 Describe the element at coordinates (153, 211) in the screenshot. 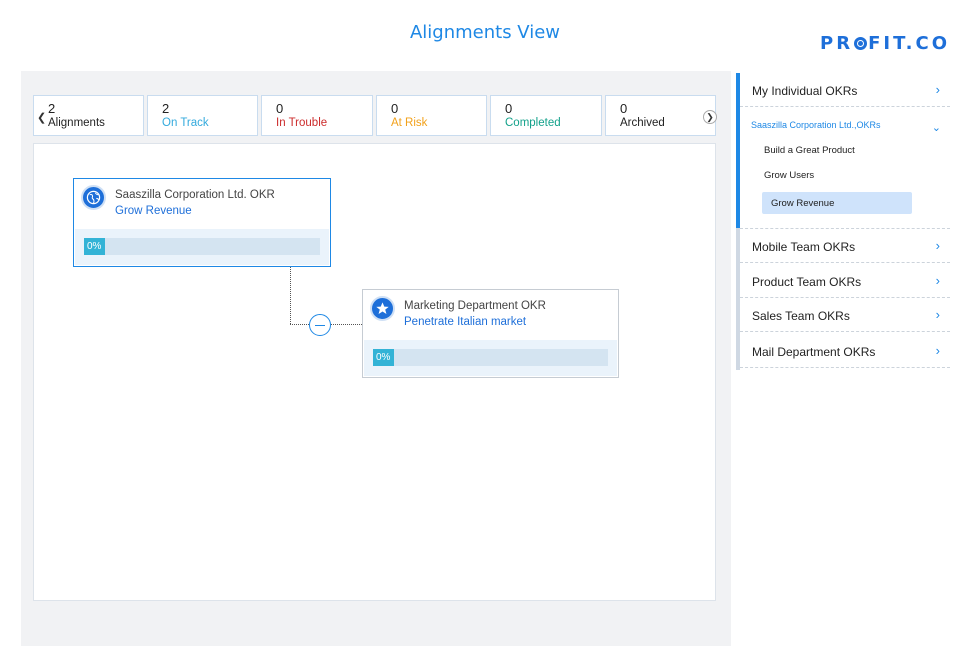

I see `okr-objective: Grow Revenue` at that location.